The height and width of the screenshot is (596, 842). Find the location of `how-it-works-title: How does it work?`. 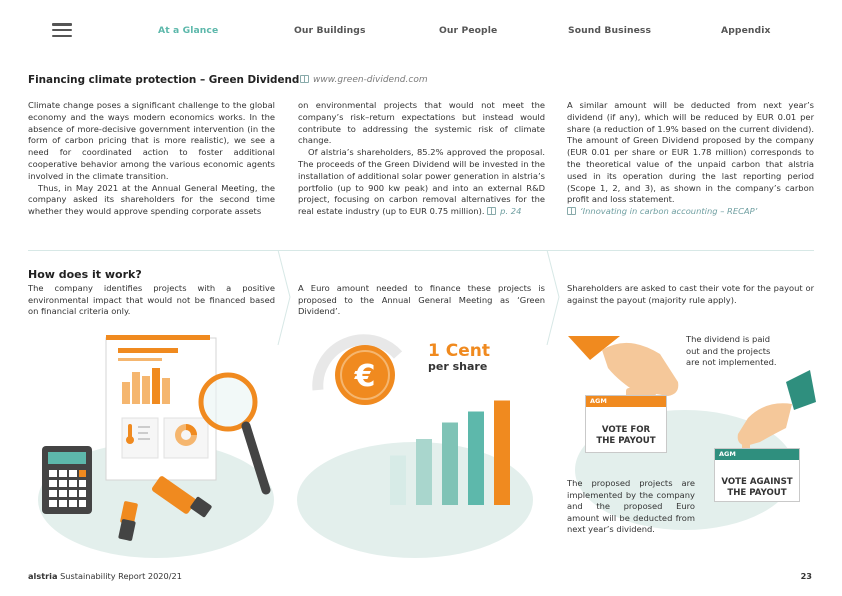

how-it-works-title: How does it work? is located at coordinates (85, 274).